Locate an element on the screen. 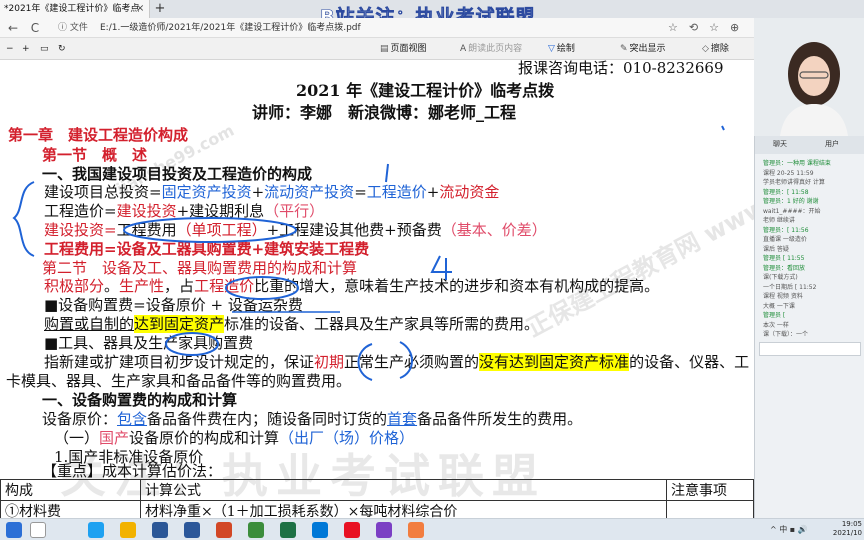 This screenshot has width=864, height=540. annotation-tick is located at coordinates (723, 128).